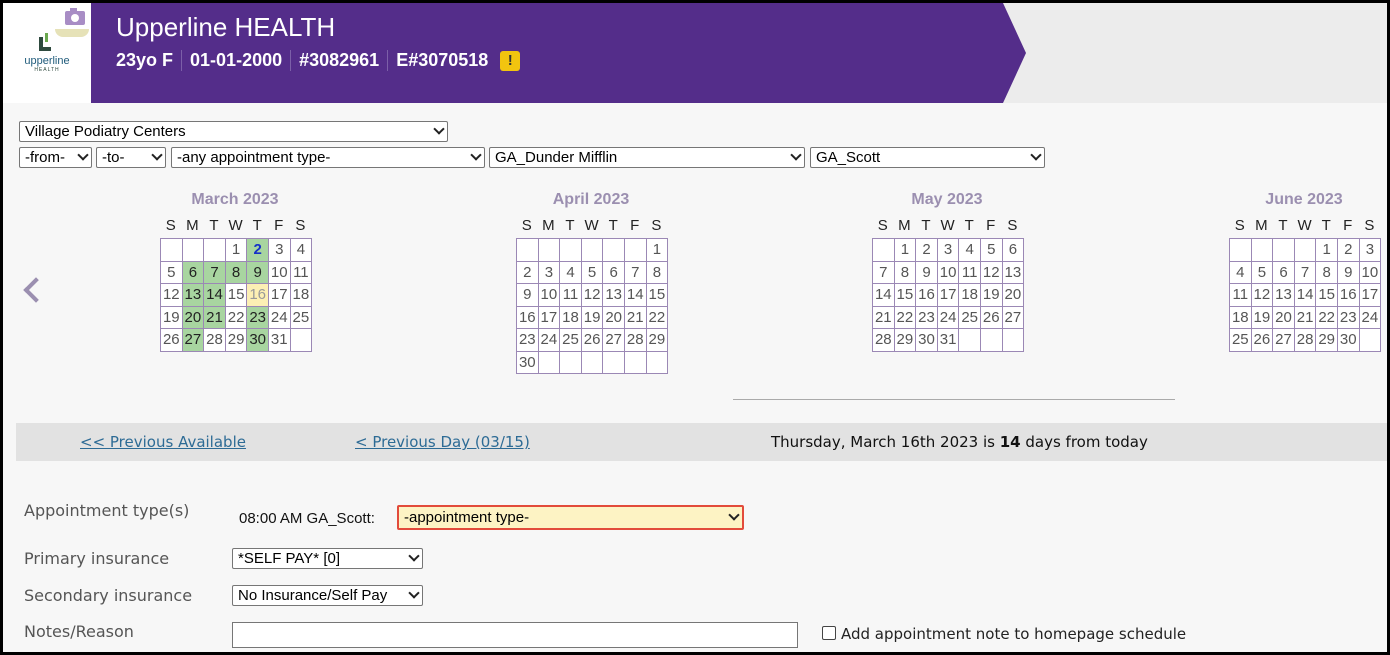 The width and height of the screenshot is (1390, 655). Describe the element at coordinates (927, 157) in the screenshot. I see `provider-select: GA_Scott` at that location.